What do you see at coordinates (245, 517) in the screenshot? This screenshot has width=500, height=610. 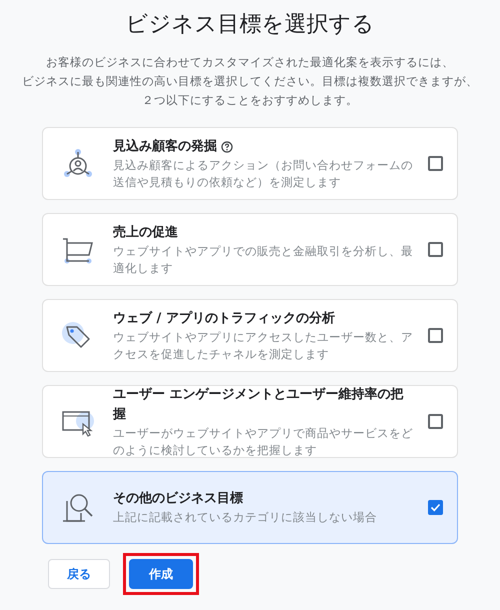 I see `goal-description: 上記に記載されているカテゴリに該当しない場合` at bounding box center [245, 517].